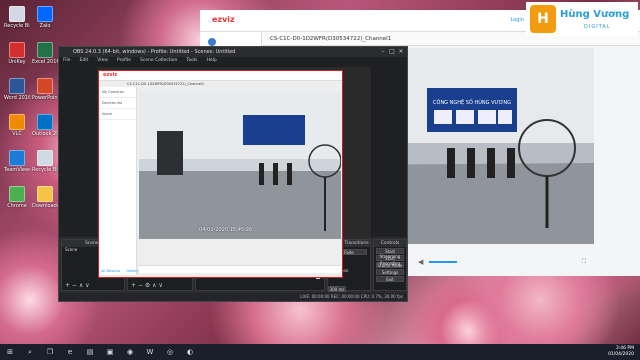 Image resolution: width=640 pixels, height=360 pixels. I want to click on maximize-button: □, so click(392, 52).